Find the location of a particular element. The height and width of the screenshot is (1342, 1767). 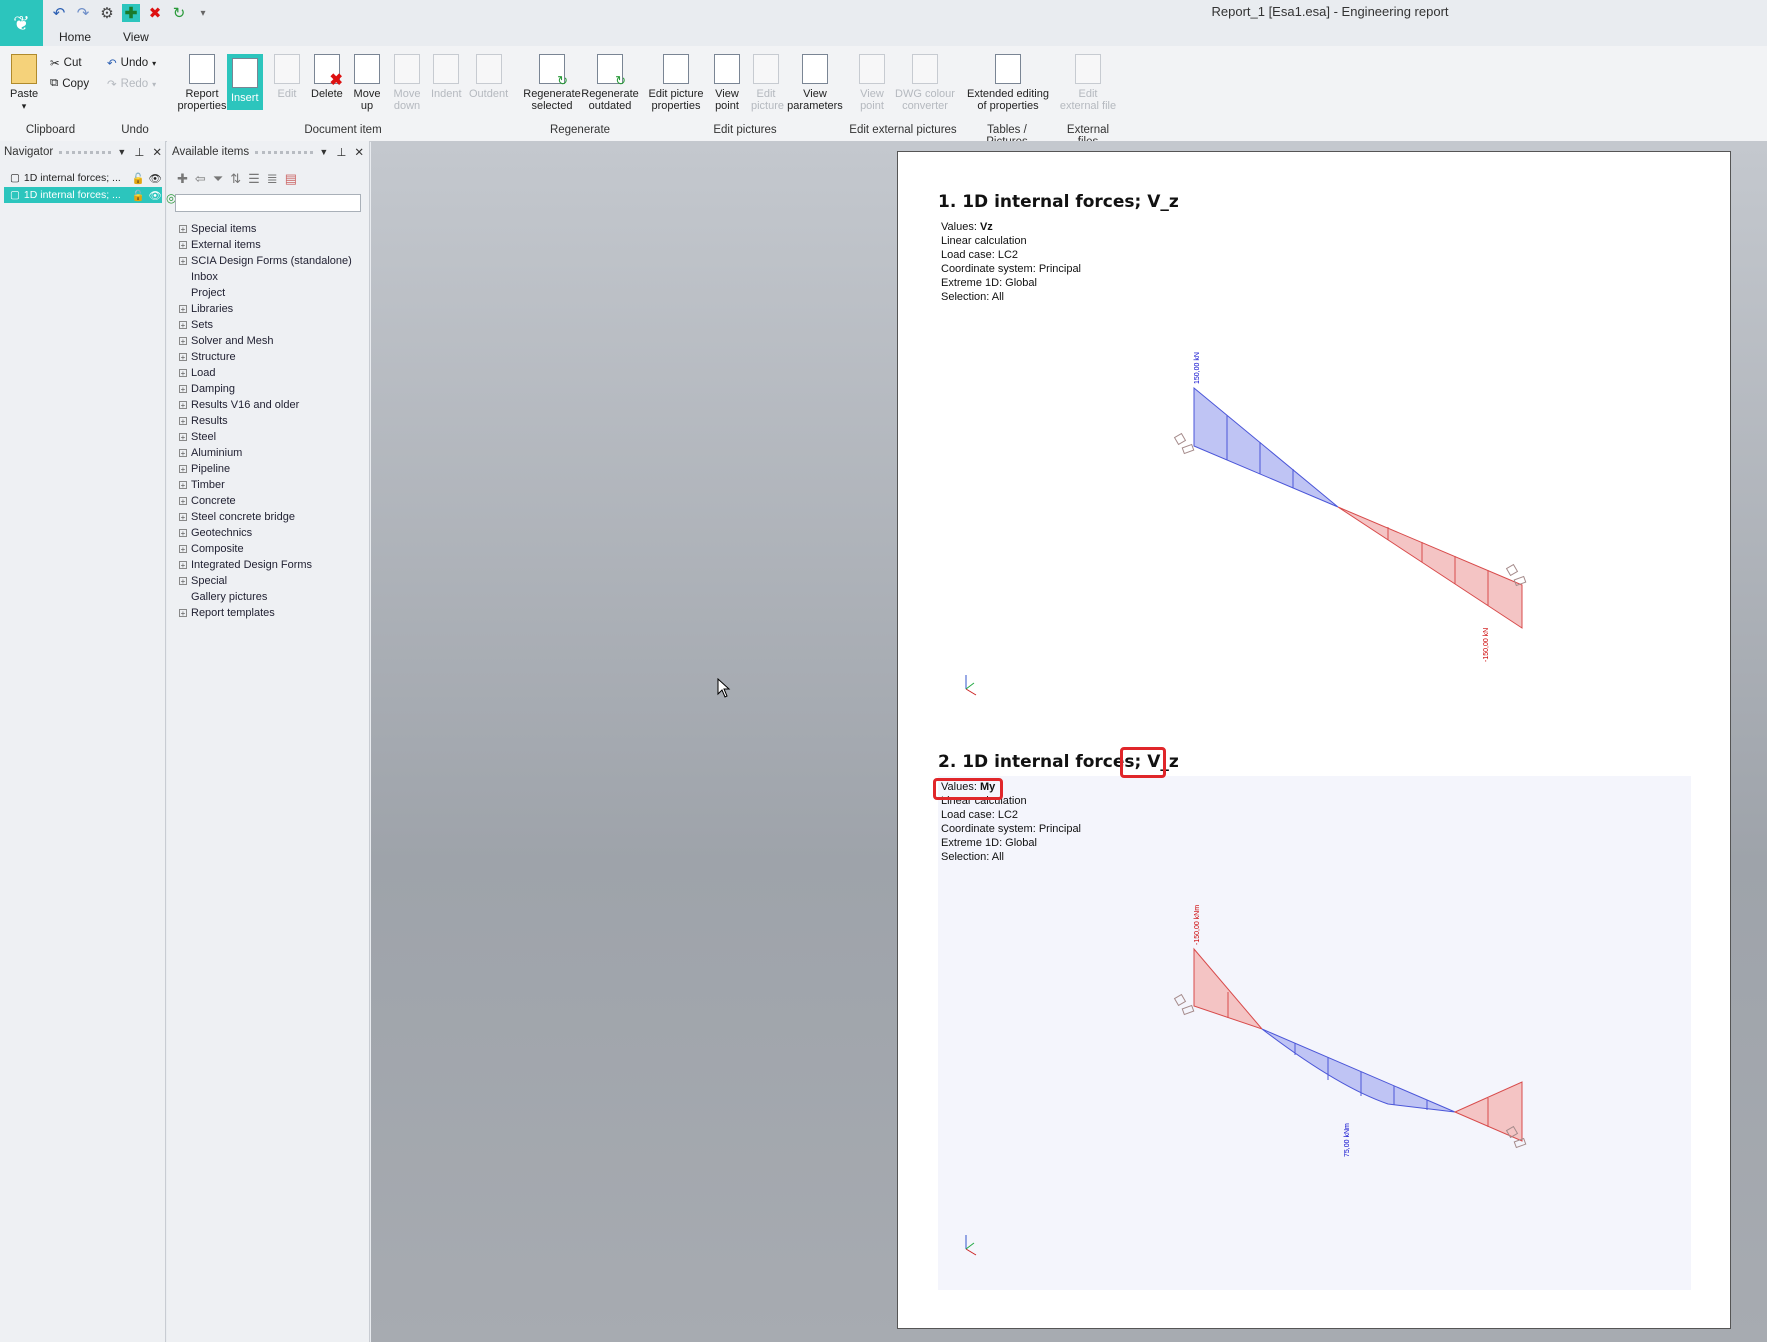

tree-item: + SCIA Design Forms (standalone) is located at coordinates (265, 261).